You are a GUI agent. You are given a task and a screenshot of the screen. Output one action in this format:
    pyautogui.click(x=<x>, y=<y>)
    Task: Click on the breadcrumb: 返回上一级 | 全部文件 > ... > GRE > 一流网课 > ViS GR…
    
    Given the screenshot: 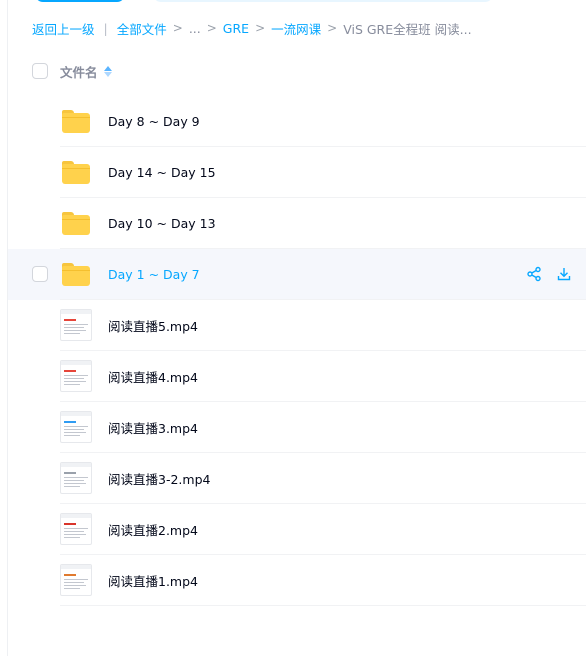 What is the action you would take?
    pyautogui.click(x=252, y=28)
    